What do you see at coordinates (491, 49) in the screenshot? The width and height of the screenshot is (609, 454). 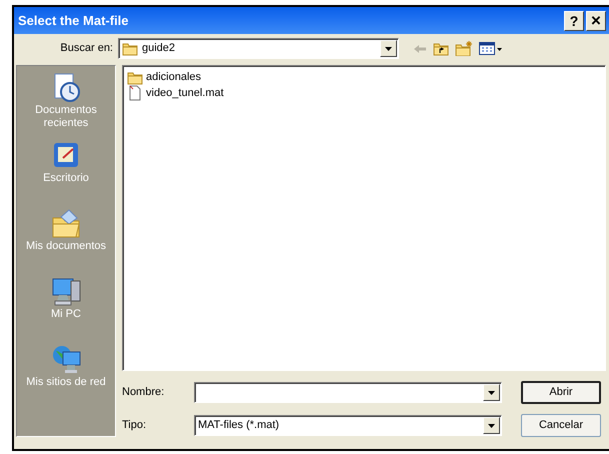 I see `views-menu-icon` at bounding box center [491, 49].